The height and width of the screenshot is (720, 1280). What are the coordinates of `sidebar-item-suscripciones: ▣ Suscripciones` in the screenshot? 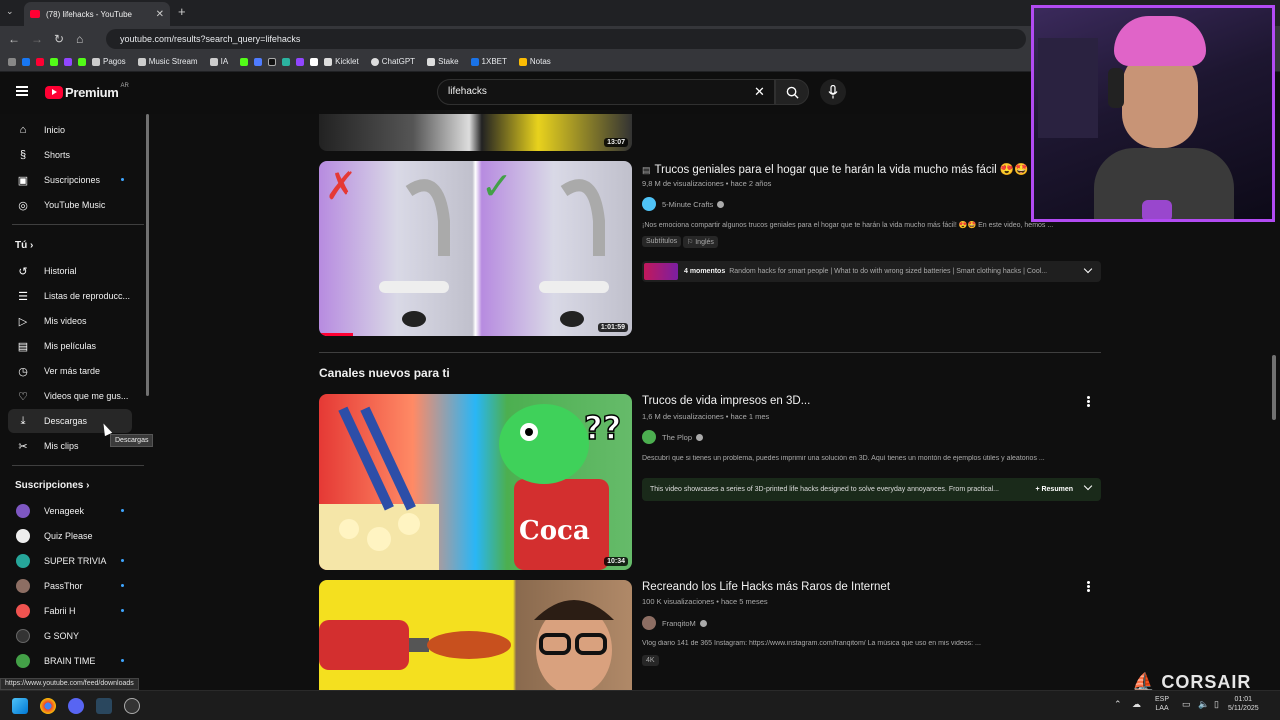 It's located at (70, 180).